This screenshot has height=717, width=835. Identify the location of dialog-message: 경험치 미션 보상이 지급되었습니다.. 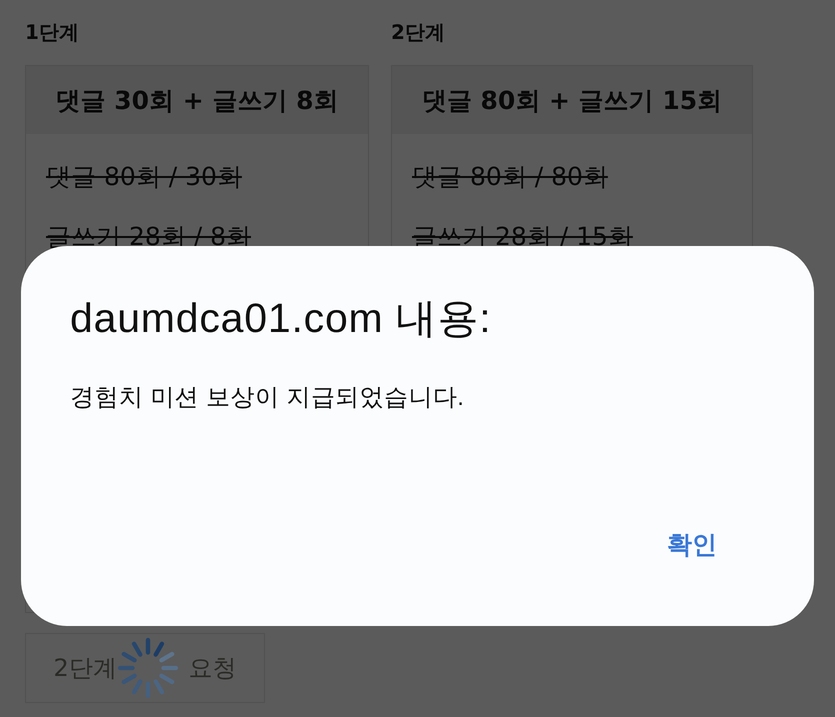
(267, 398).